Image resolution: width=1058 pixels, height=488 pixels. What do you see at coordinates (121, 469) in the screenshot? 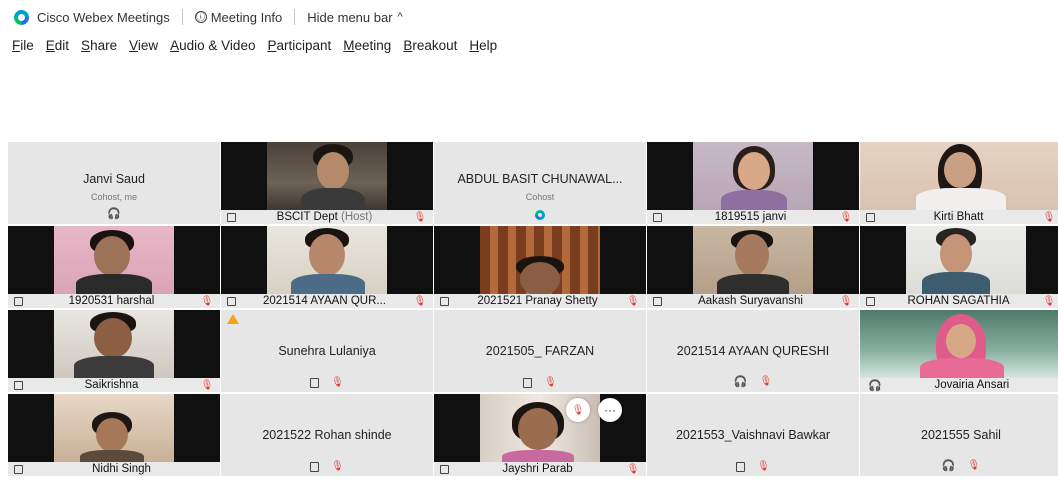
I see `participant-name: Nidhi Singh` at bounding box center [121, 469].